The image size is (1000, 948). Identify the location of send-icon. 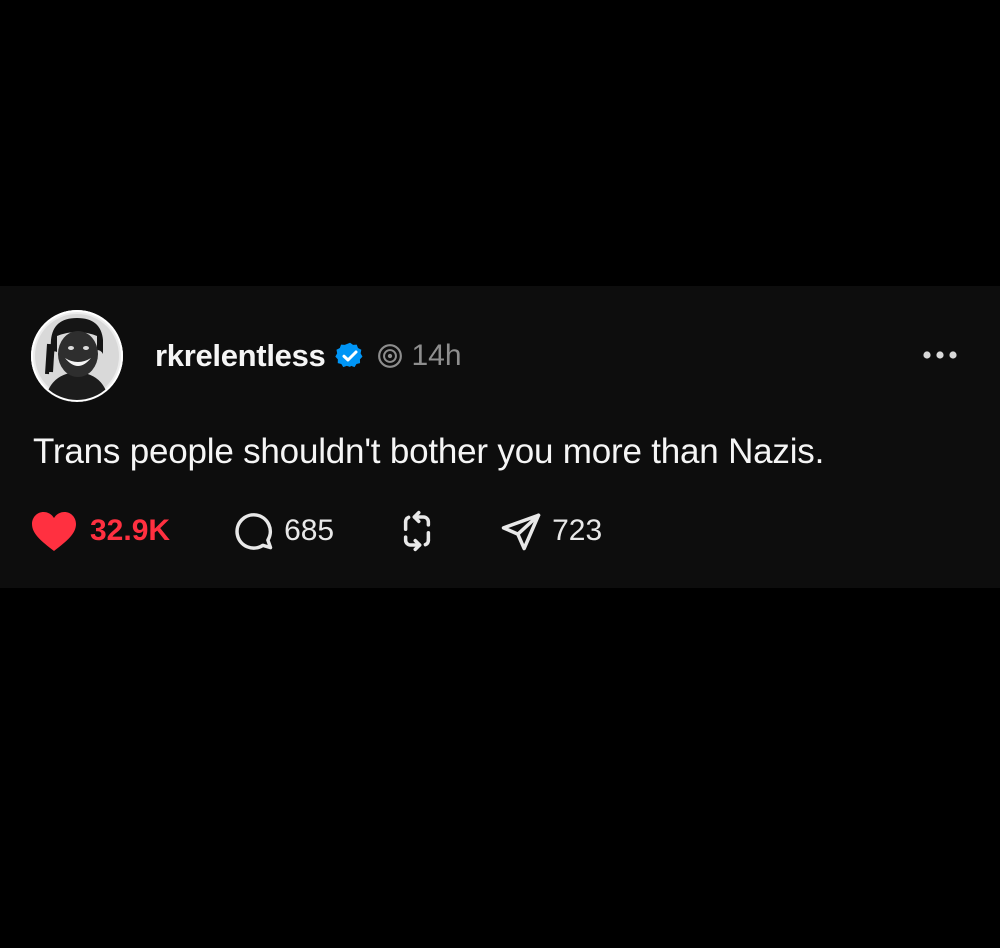
(521, 531).